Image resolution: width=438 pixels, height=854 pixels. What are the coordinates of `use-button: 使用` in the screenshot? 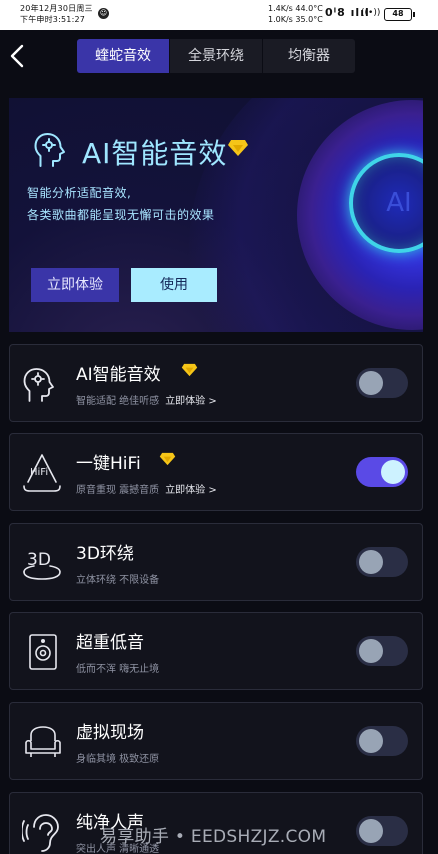 It's located at (174, 285).